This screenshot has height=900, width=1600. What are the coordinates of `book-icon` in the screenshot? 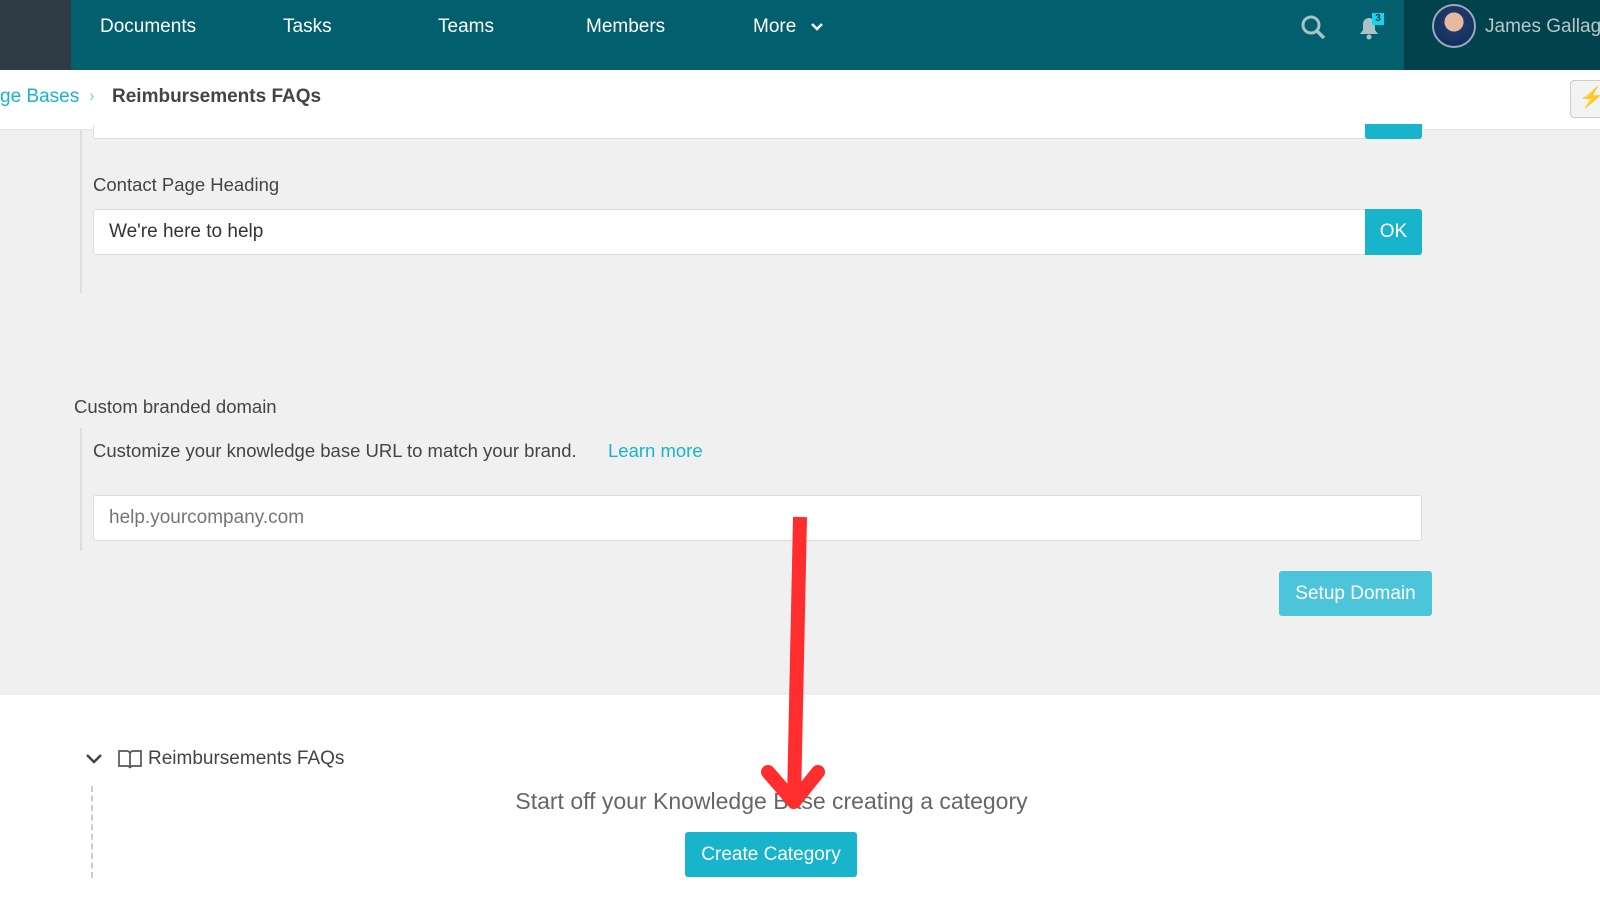 It's located at (130, 759).